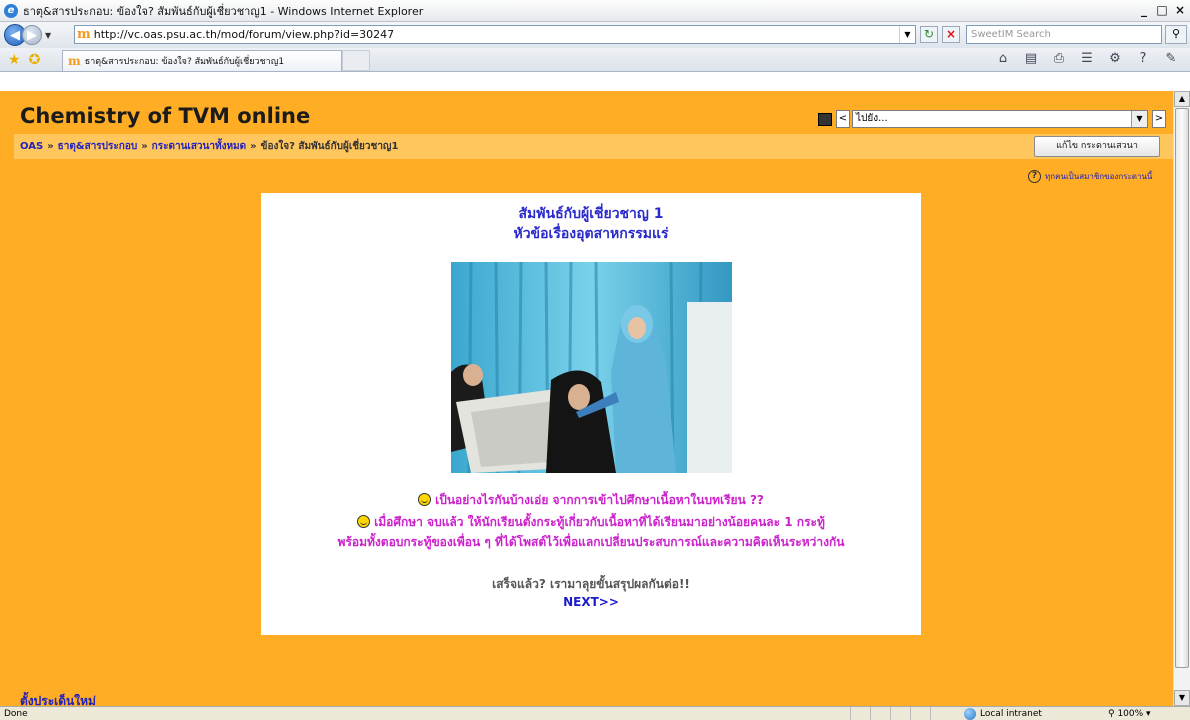 This screenshot has height=720, width=1190. What do you see at coordinates (1182, 698) in the screenshot?
I see `scroll-down-icon: ▼` at bounding box center [1182, 698].